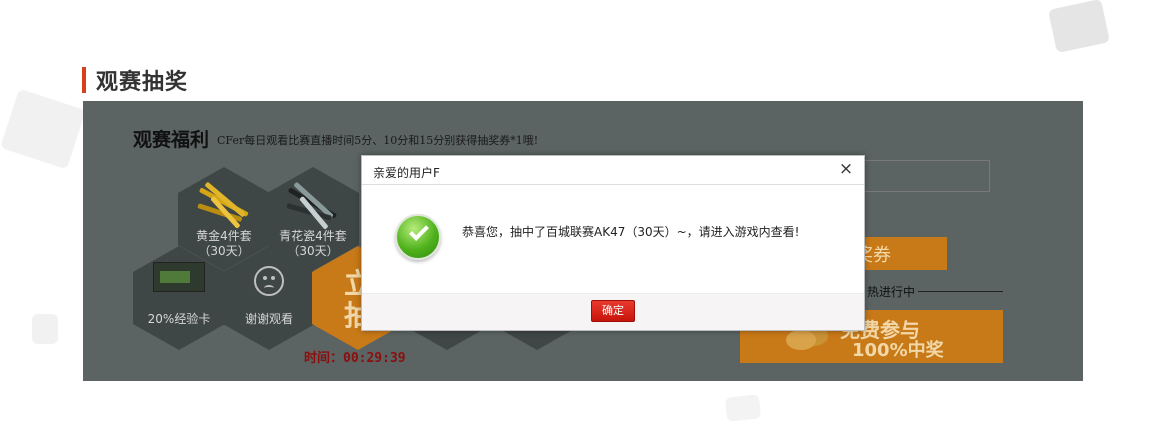  I want to click on section-accent-bar, so click(84, 80).